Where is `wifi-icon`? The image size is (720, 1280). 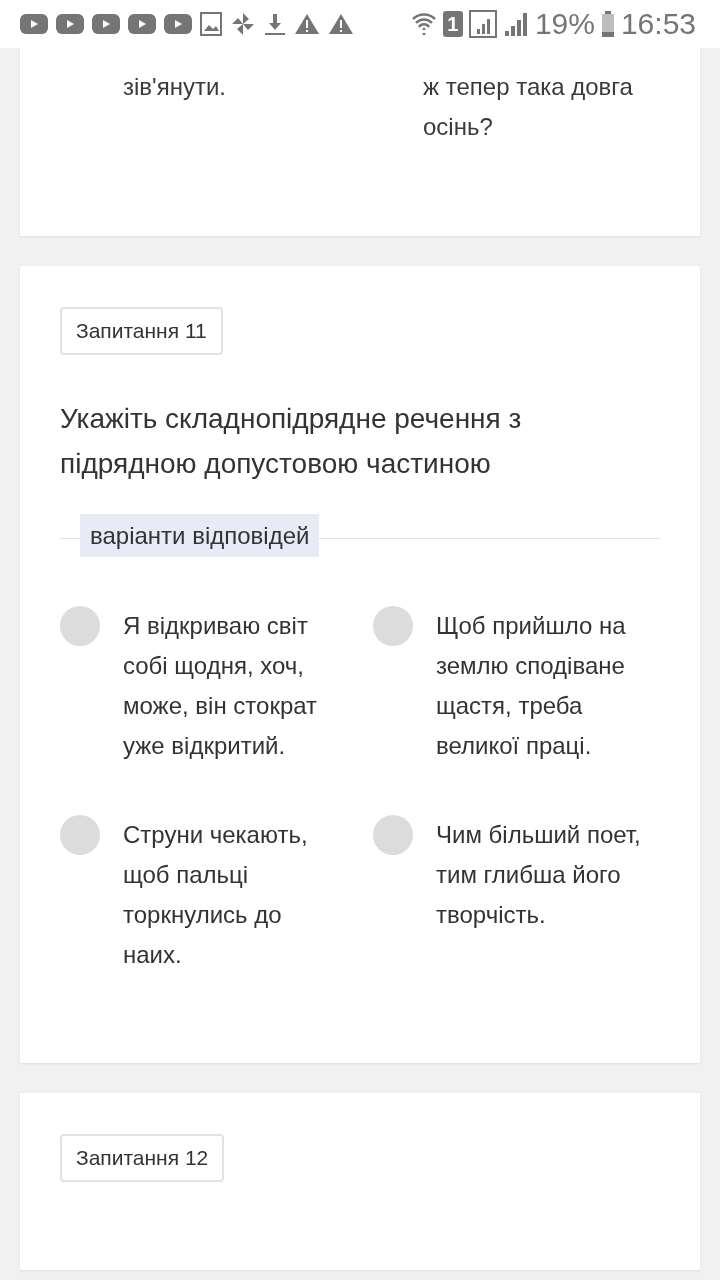
wifi-icon is located at coordinates (423, 24).